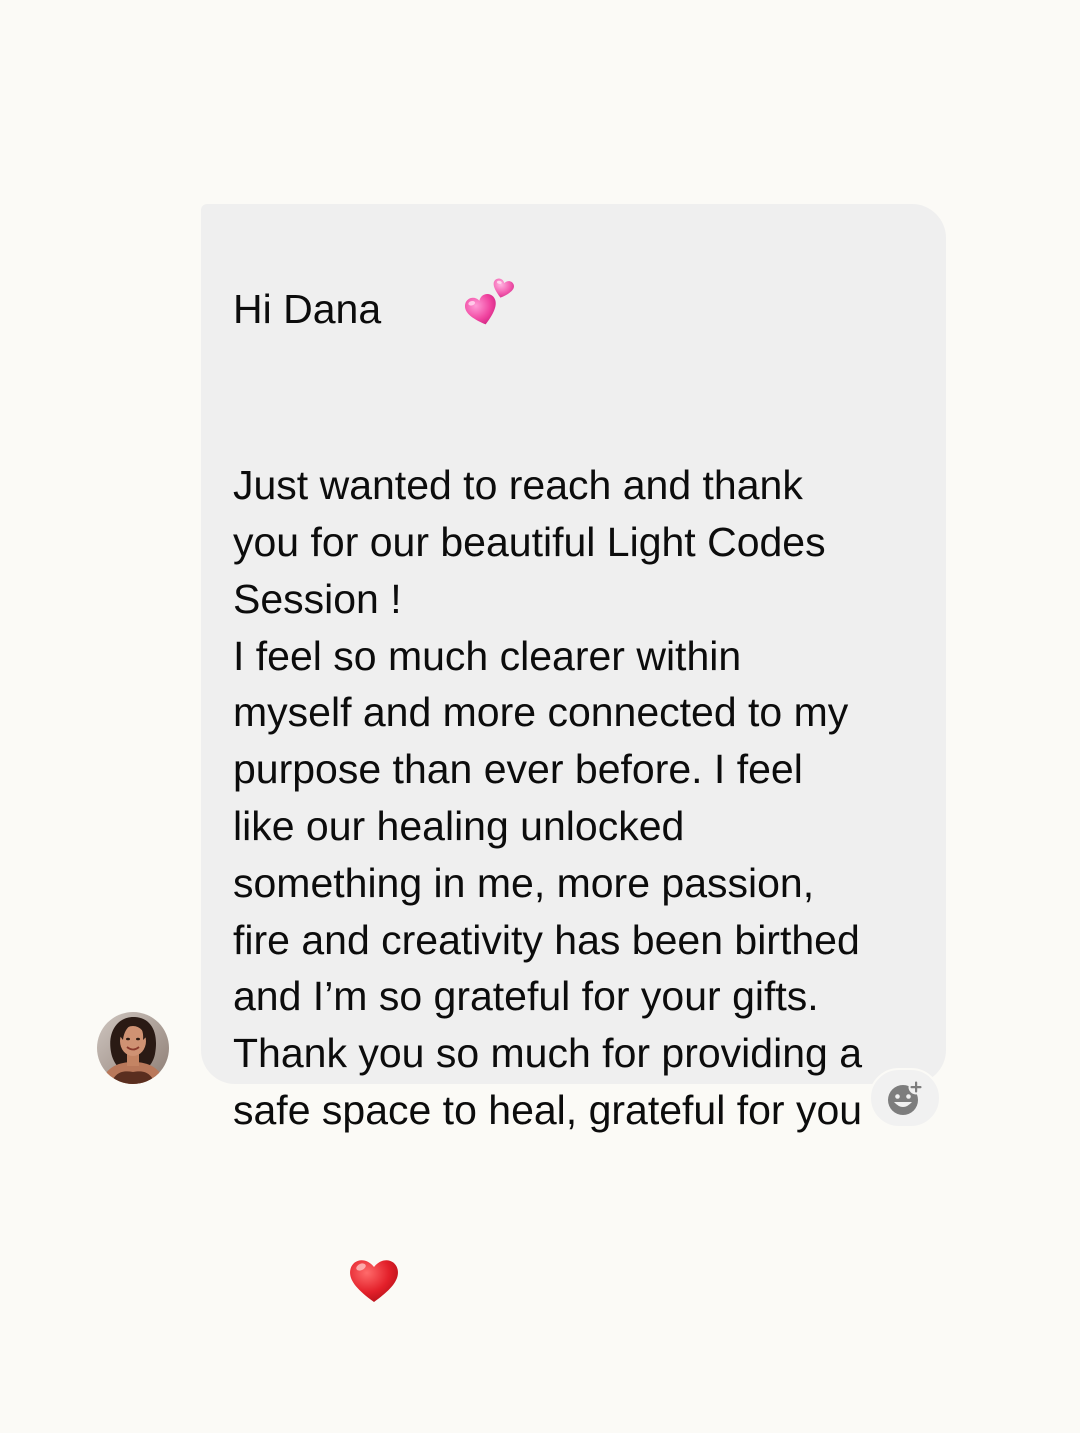  Describe the element at coordinates (524, 882) in the screenshot. I see `message-line: something in me, more passion,` at that location.